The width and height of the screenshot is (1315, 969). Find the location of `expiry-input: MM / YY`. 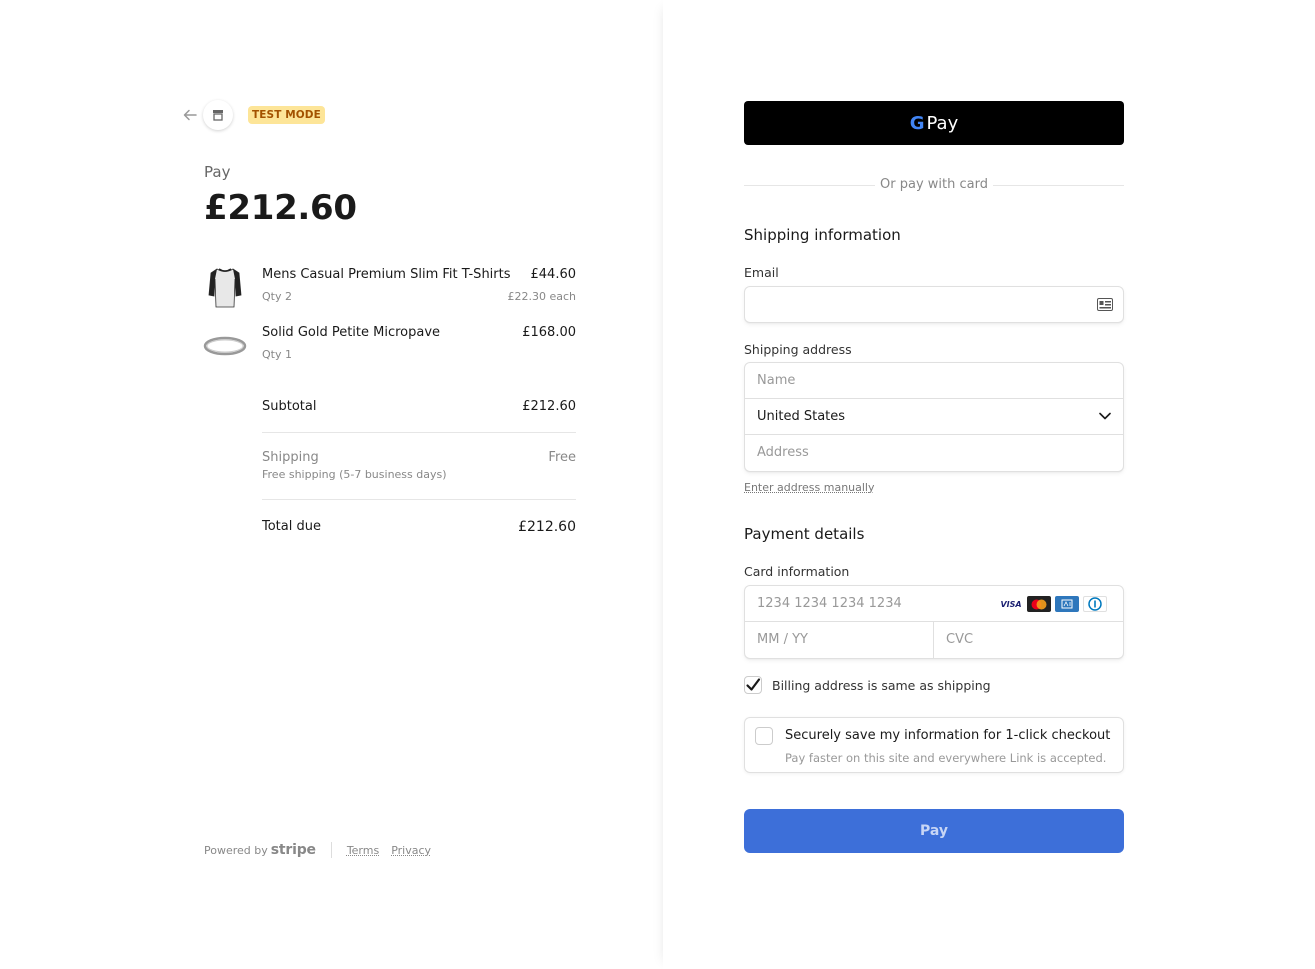

expiry-input: MM / YY is located at coordinates (839, 640).